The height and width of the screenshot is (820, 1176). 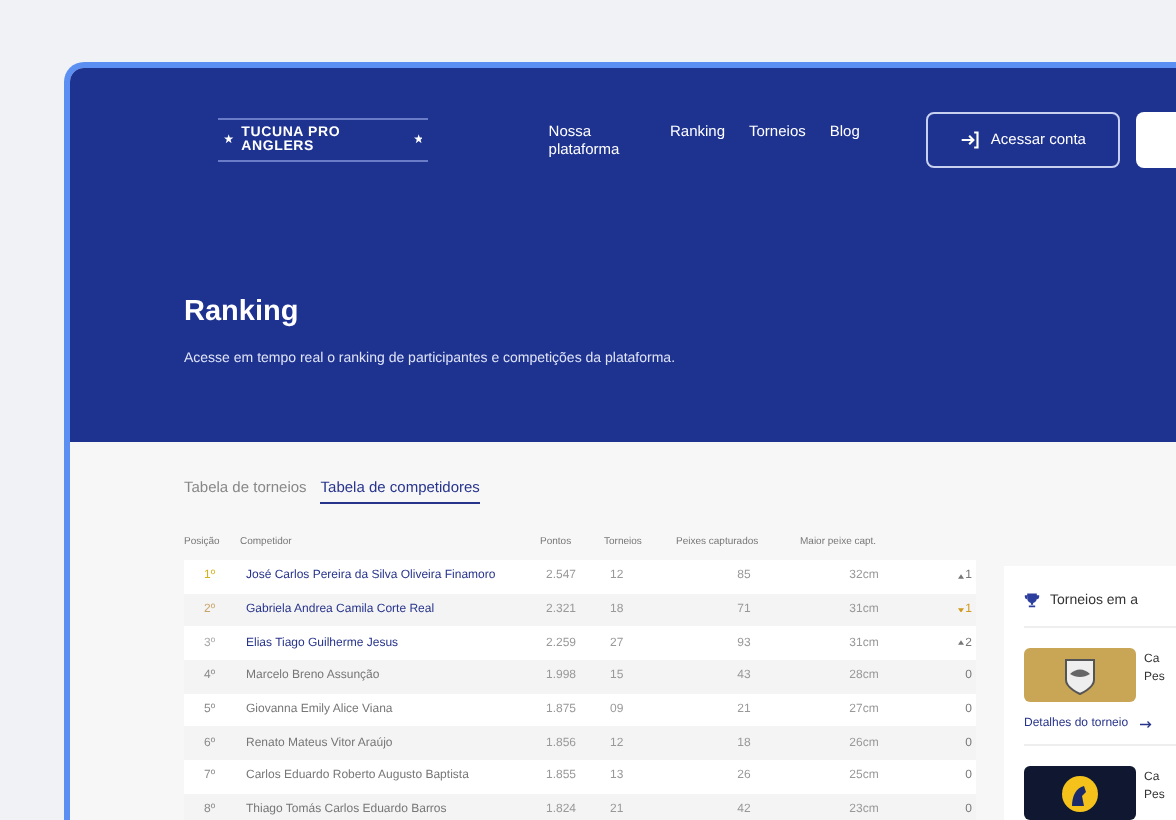 I want to click on horse-emblem-icon, so click(x=1080, y=793).